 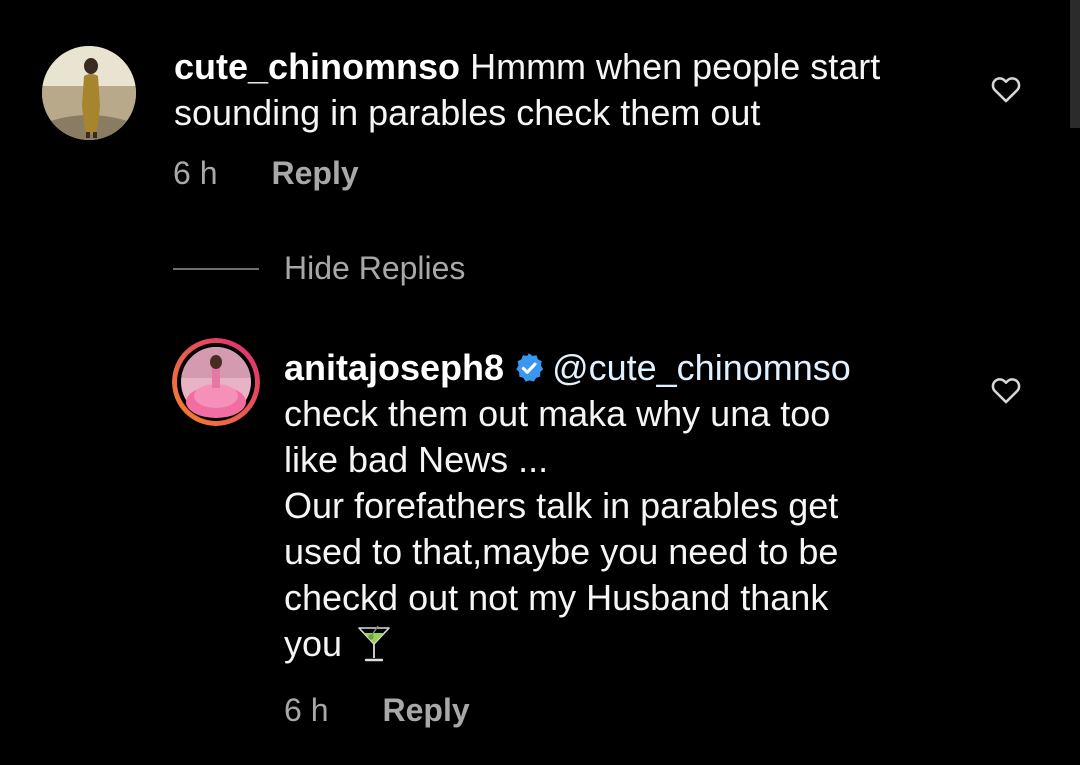 What do you see at coordinates (561, 551) in the screenshot?
I see `reply-line: used to that,maybe you need to be` at bounding box center [561, 551].